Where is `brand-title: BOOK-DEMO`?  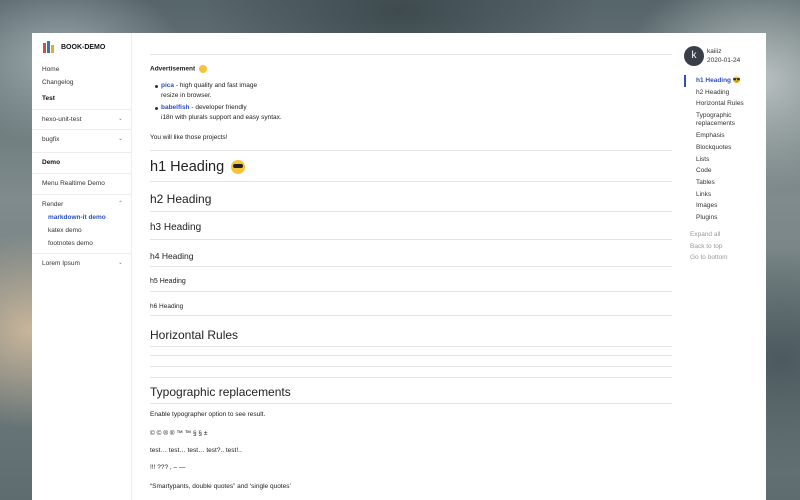
brand-title: BOOK-DEMO is located at coordinates (83, 47).